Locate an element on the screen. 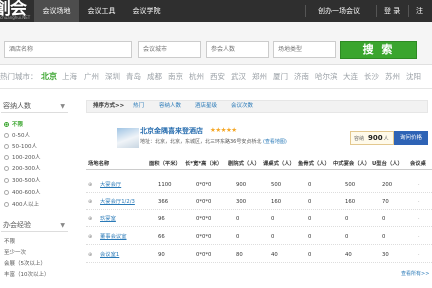 This screenshot has height=288, width=432. city-link: 哈尔滨 is located at coordinates (326, 77).